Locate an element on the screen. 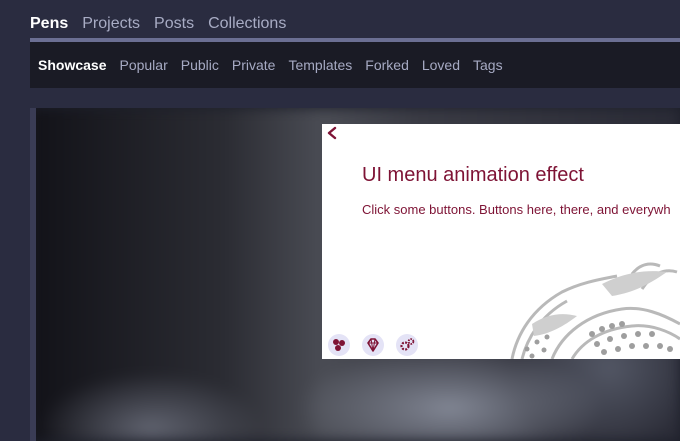 The width and height of the screenshot is (680, 441). sub-nav-templates: Templates is located at coordinates (320, 65).